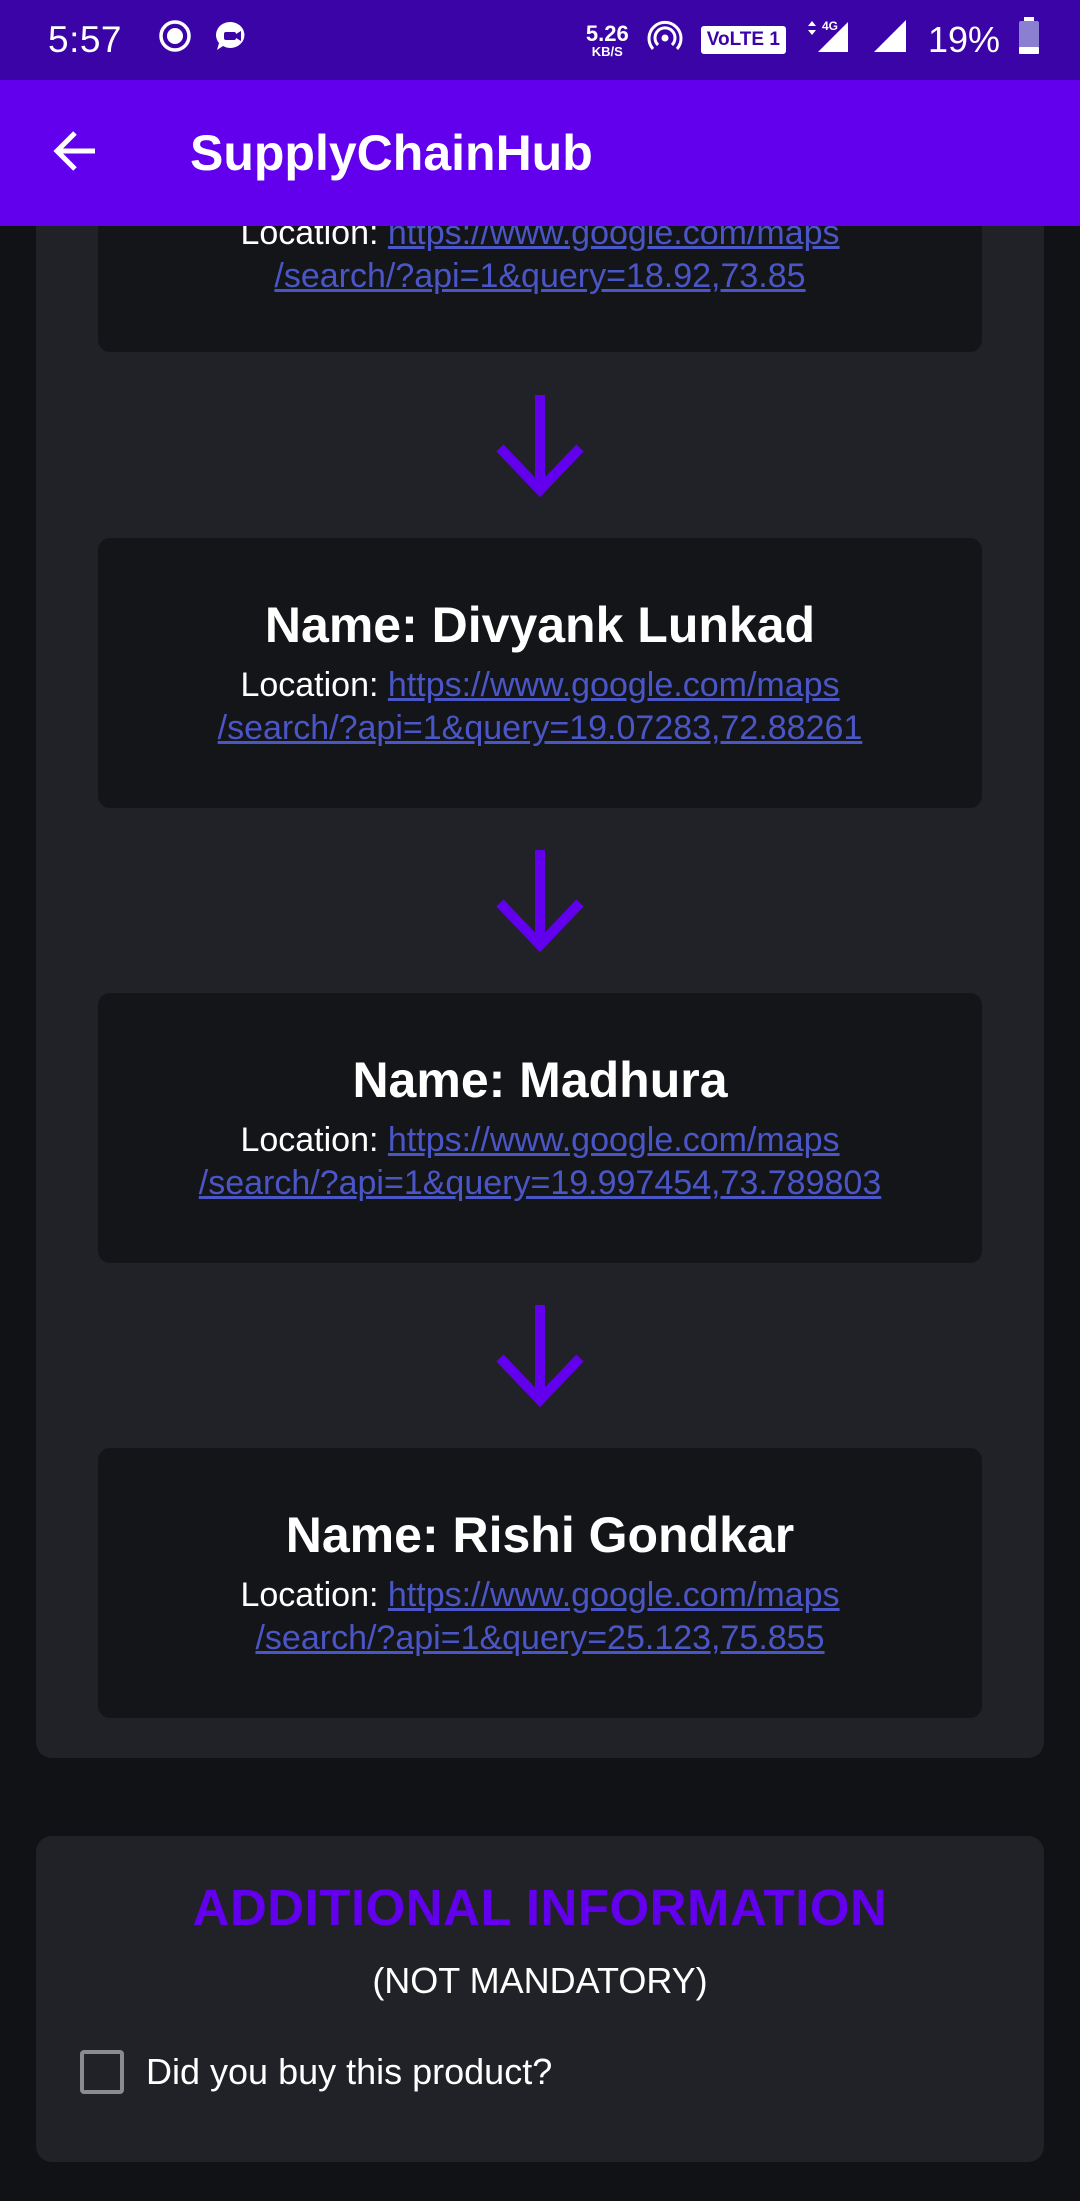 The image size is (1080, 2201). Describe the element at coordinates (830, 26) in the screenshot. I see `svg-text: 4G` at that location.